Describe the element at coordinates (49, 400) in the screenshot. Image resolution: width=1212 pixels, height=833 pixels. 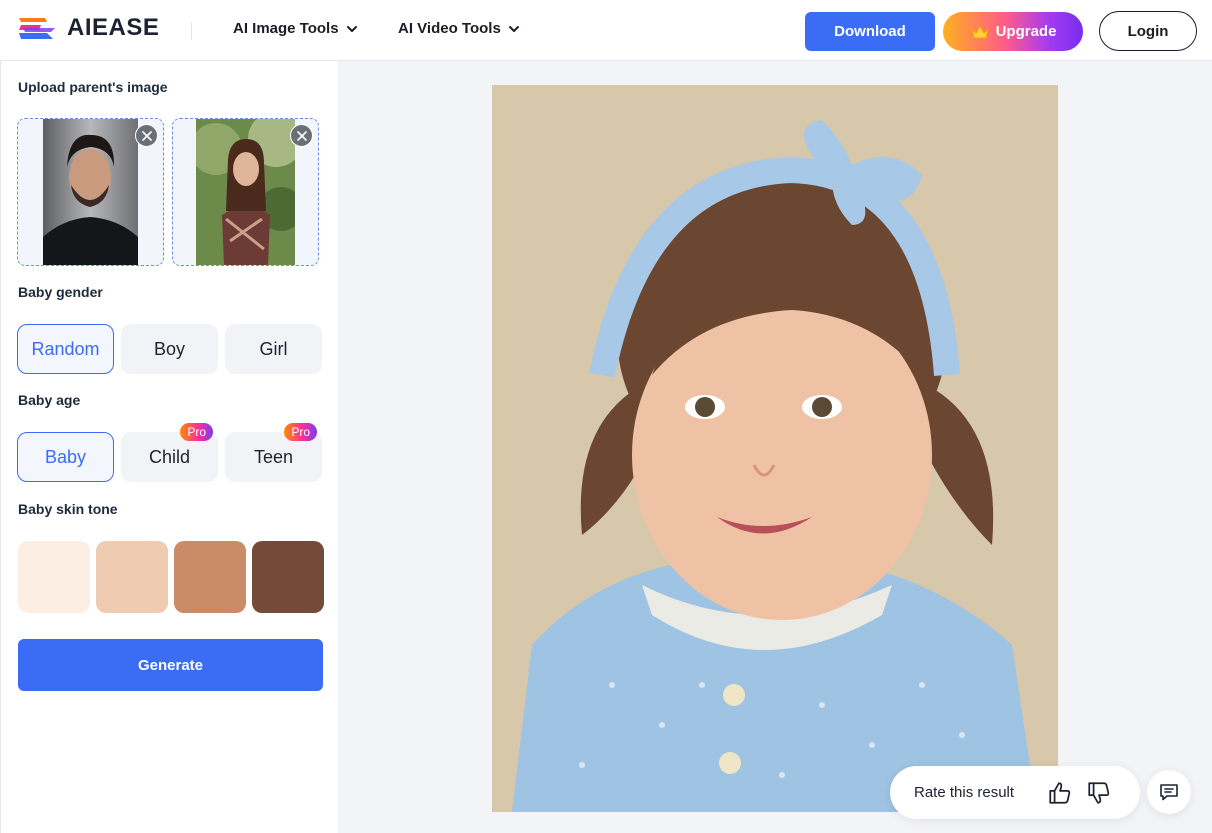
I see `age-title: Baby age` at that location.